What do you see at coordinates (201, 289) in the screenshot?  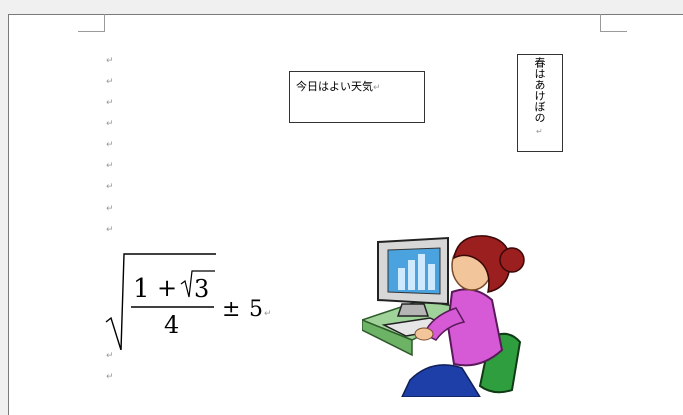 I see `equation-sqrt-argument: 3` at bounding box center [201, 289].